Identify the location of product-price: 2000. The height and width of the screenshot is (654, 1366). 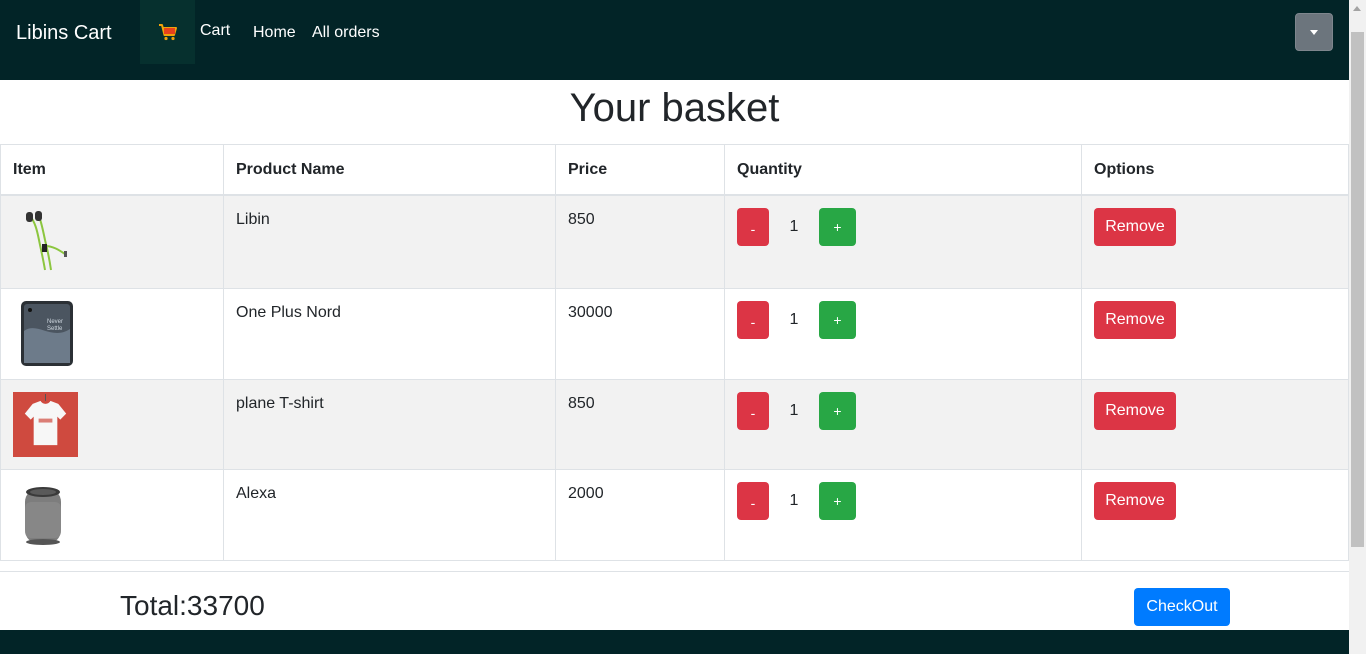
(586, 493).